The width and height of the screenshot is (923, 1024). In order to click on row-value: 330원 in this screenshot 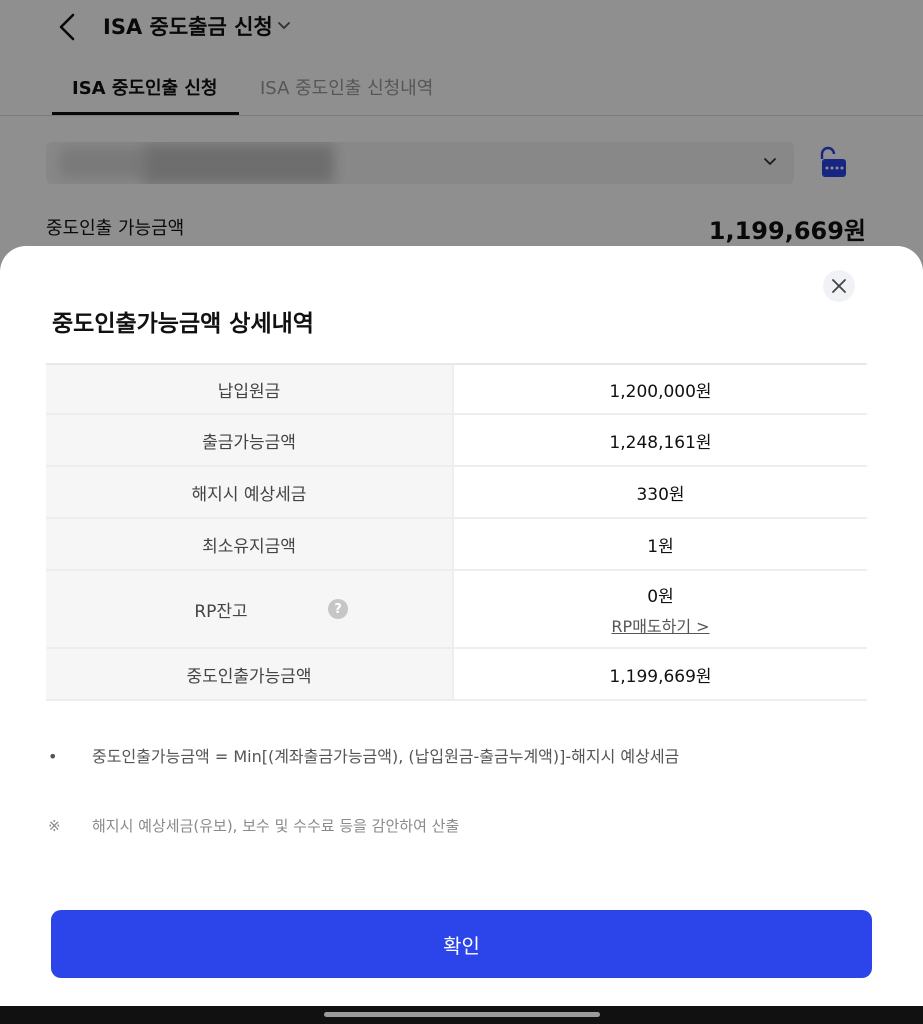, I will do `click(659, 492)`.